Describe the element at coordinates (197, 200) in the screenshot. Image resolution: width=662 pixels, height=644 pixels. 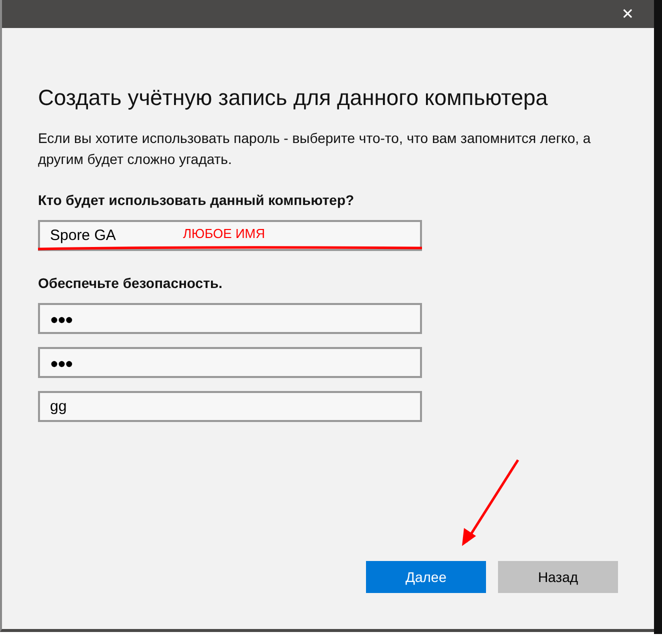
I see `field-label: Кто будет использовать данный компьютер?` at that location.